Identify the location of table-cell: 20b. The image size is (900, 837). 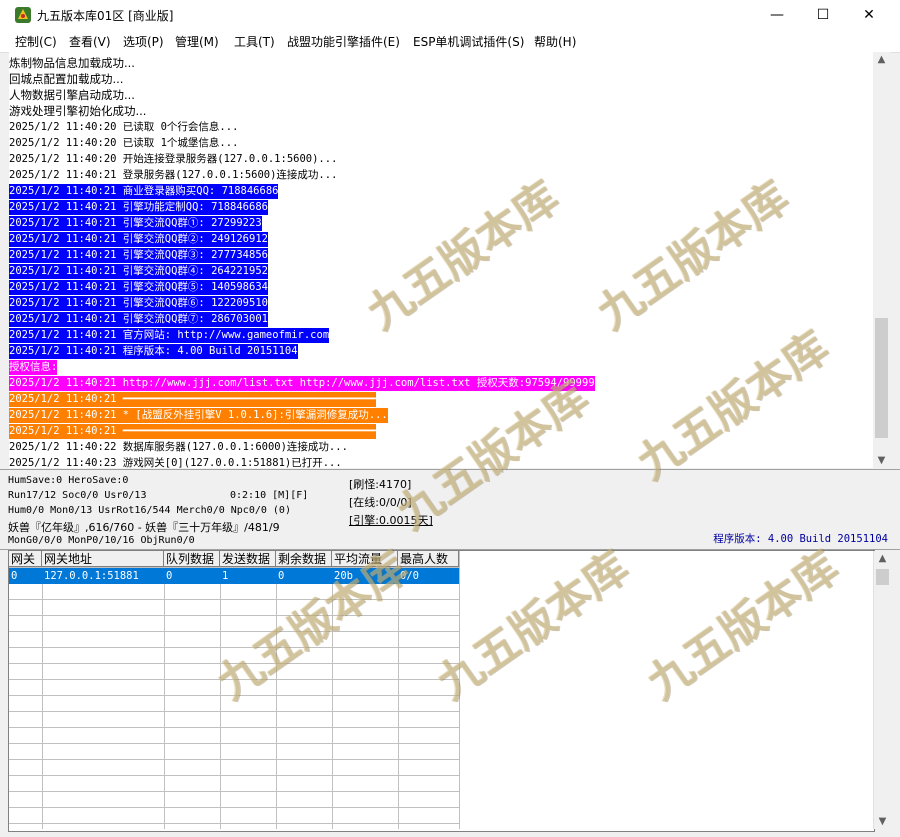
(365, 576).